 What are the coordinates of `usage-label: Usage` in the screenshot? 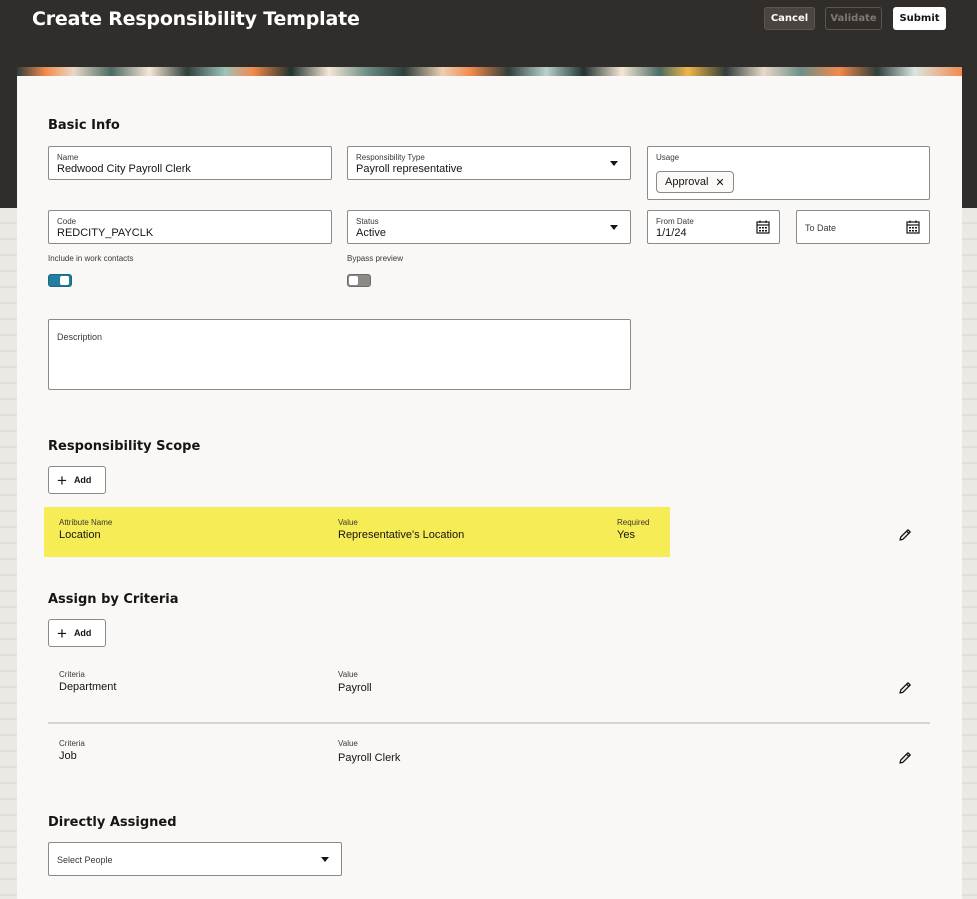 It's located at (668, 157).